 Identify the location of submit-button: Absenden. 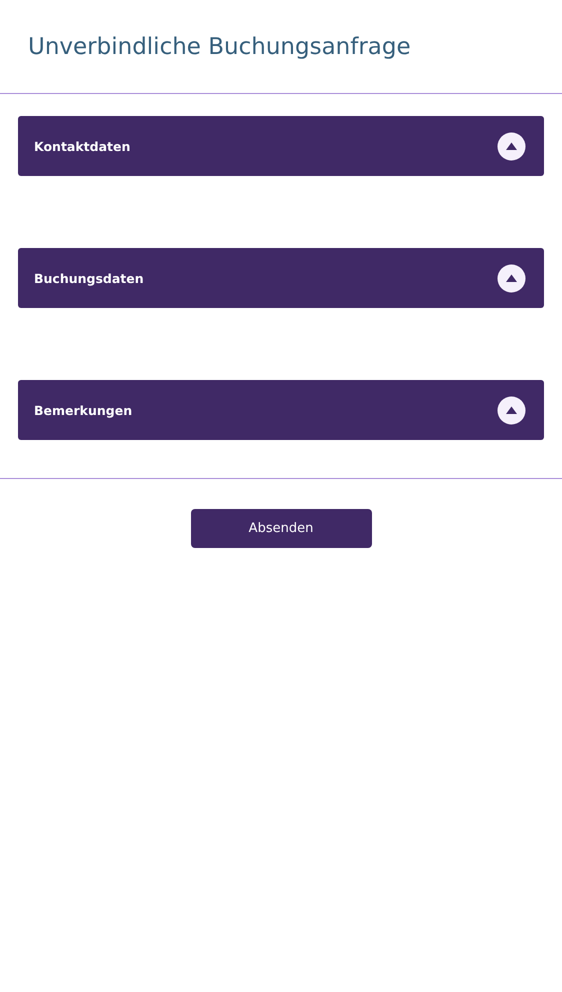
(281, 528).